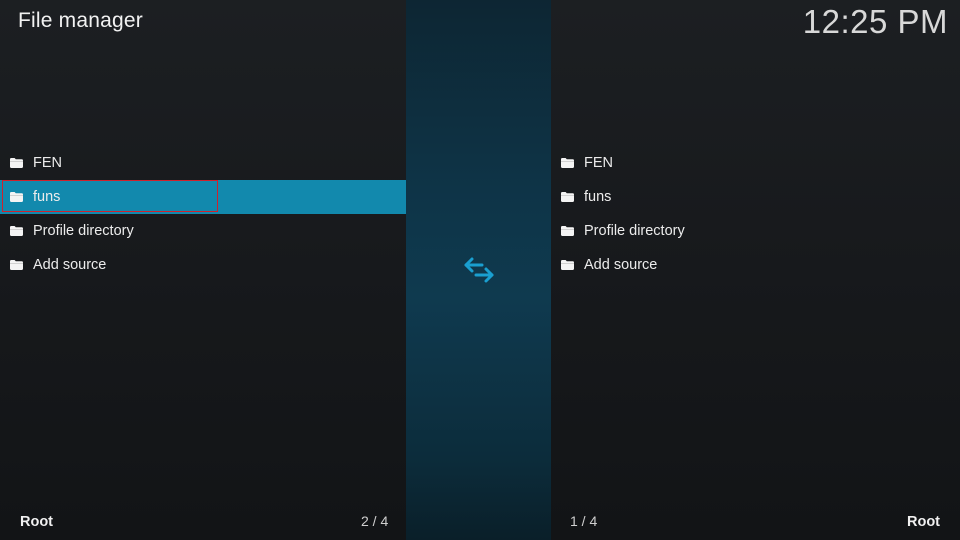  What do you see at coordinates (755, 265) in the screenshot?
I see `right-list-item-add-source: Add source` at bounding box center [755, 265].